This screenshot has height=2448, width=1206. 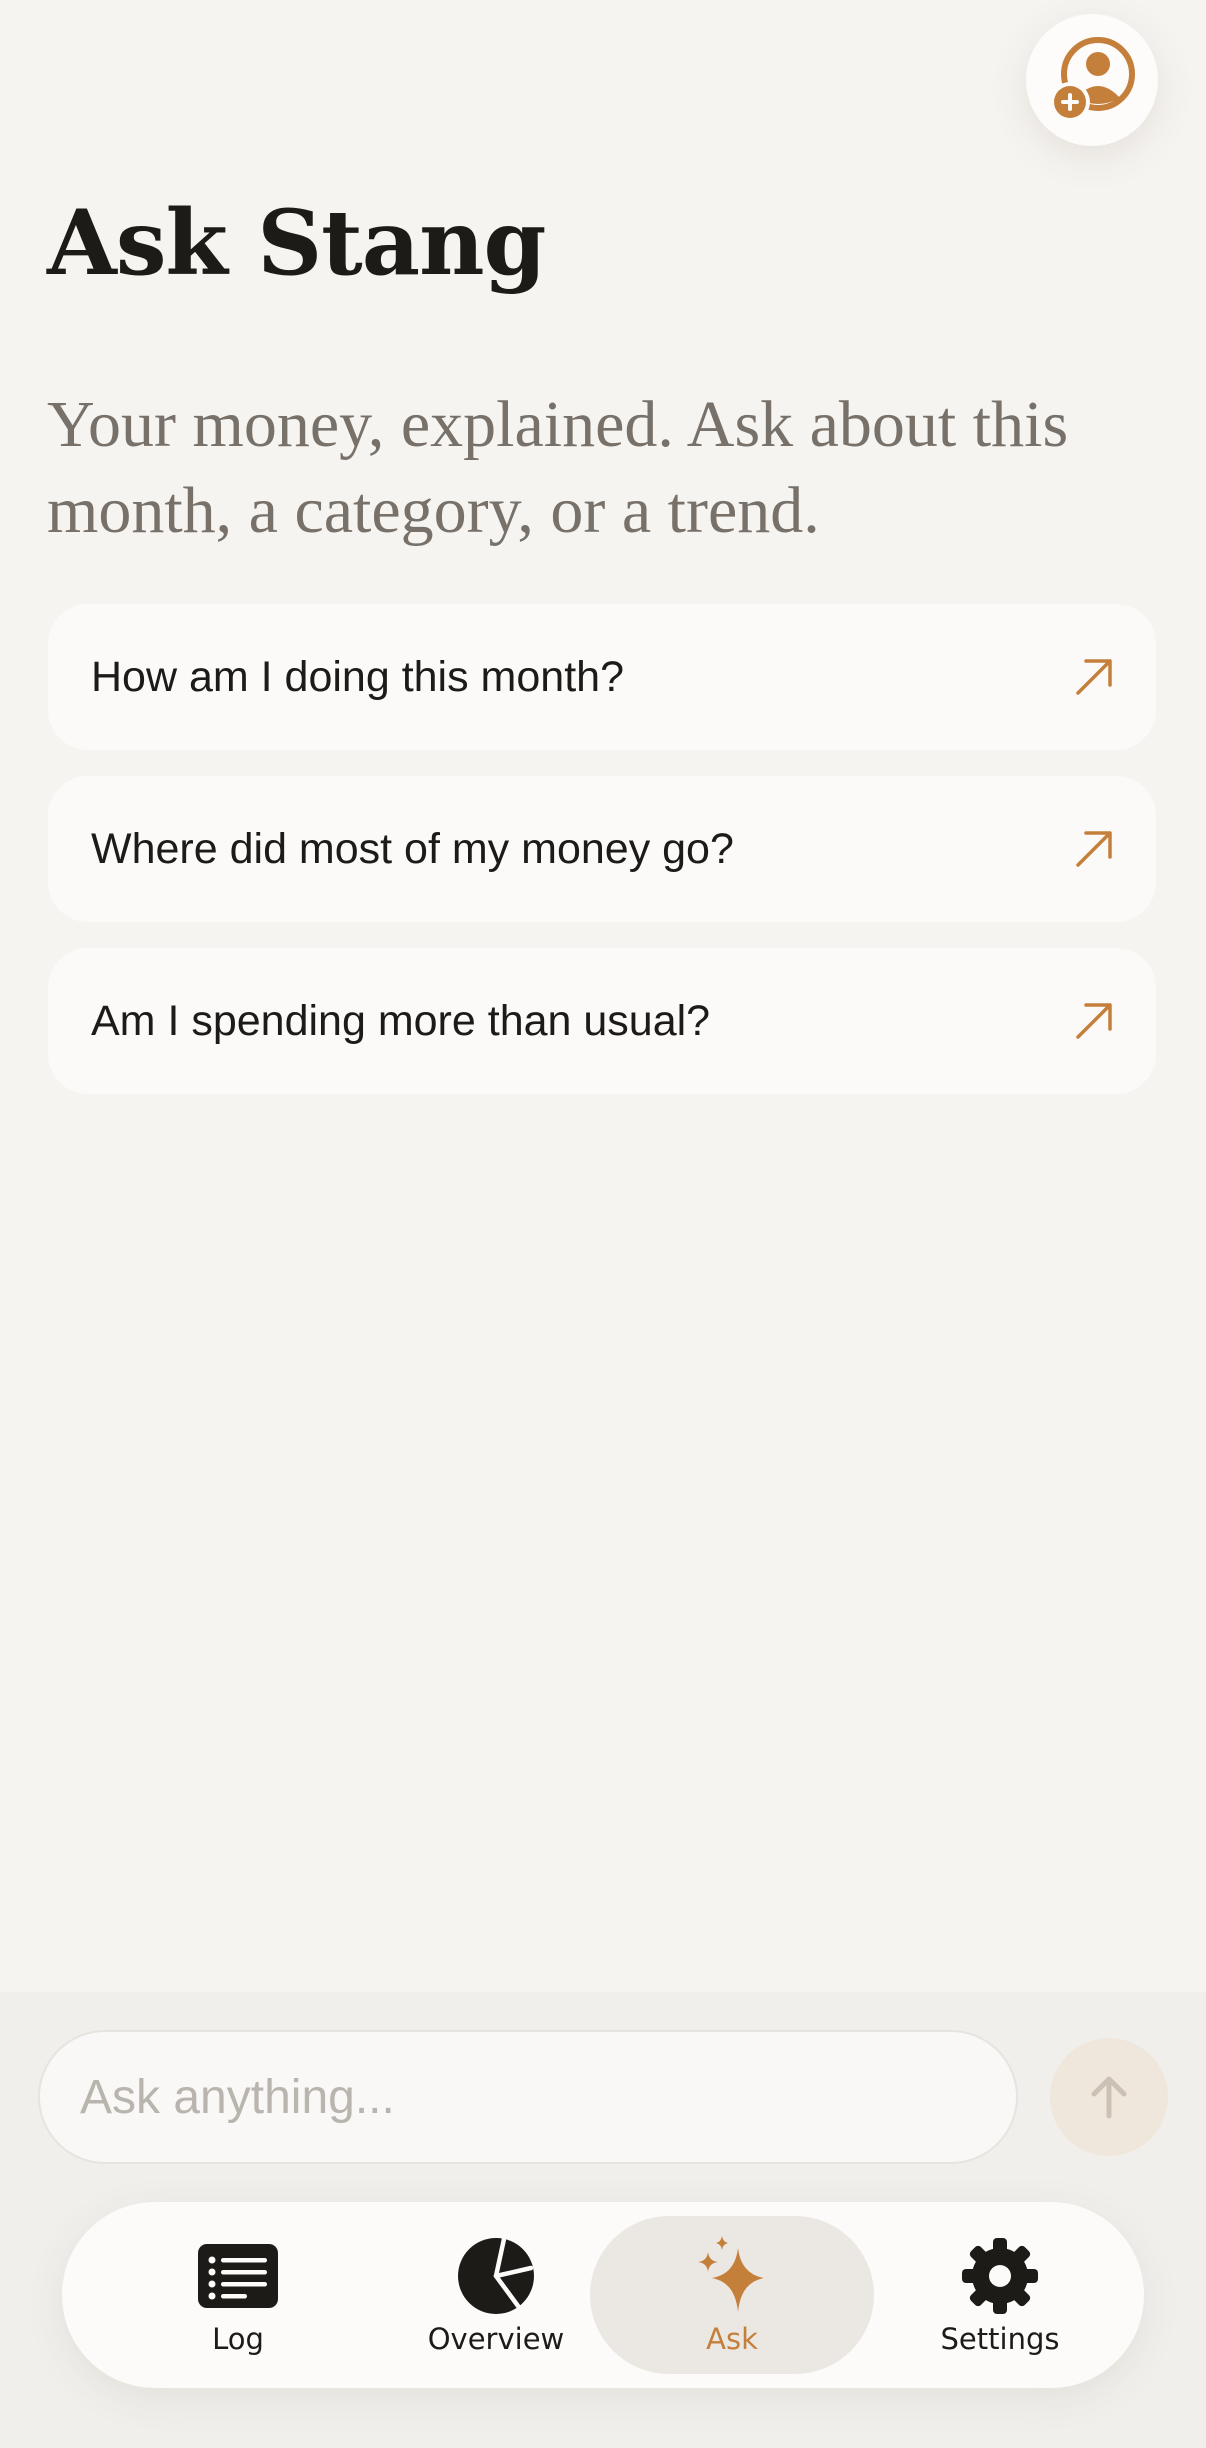 I want to click on tab-ask: Ask, so click(x=732, y=2295).